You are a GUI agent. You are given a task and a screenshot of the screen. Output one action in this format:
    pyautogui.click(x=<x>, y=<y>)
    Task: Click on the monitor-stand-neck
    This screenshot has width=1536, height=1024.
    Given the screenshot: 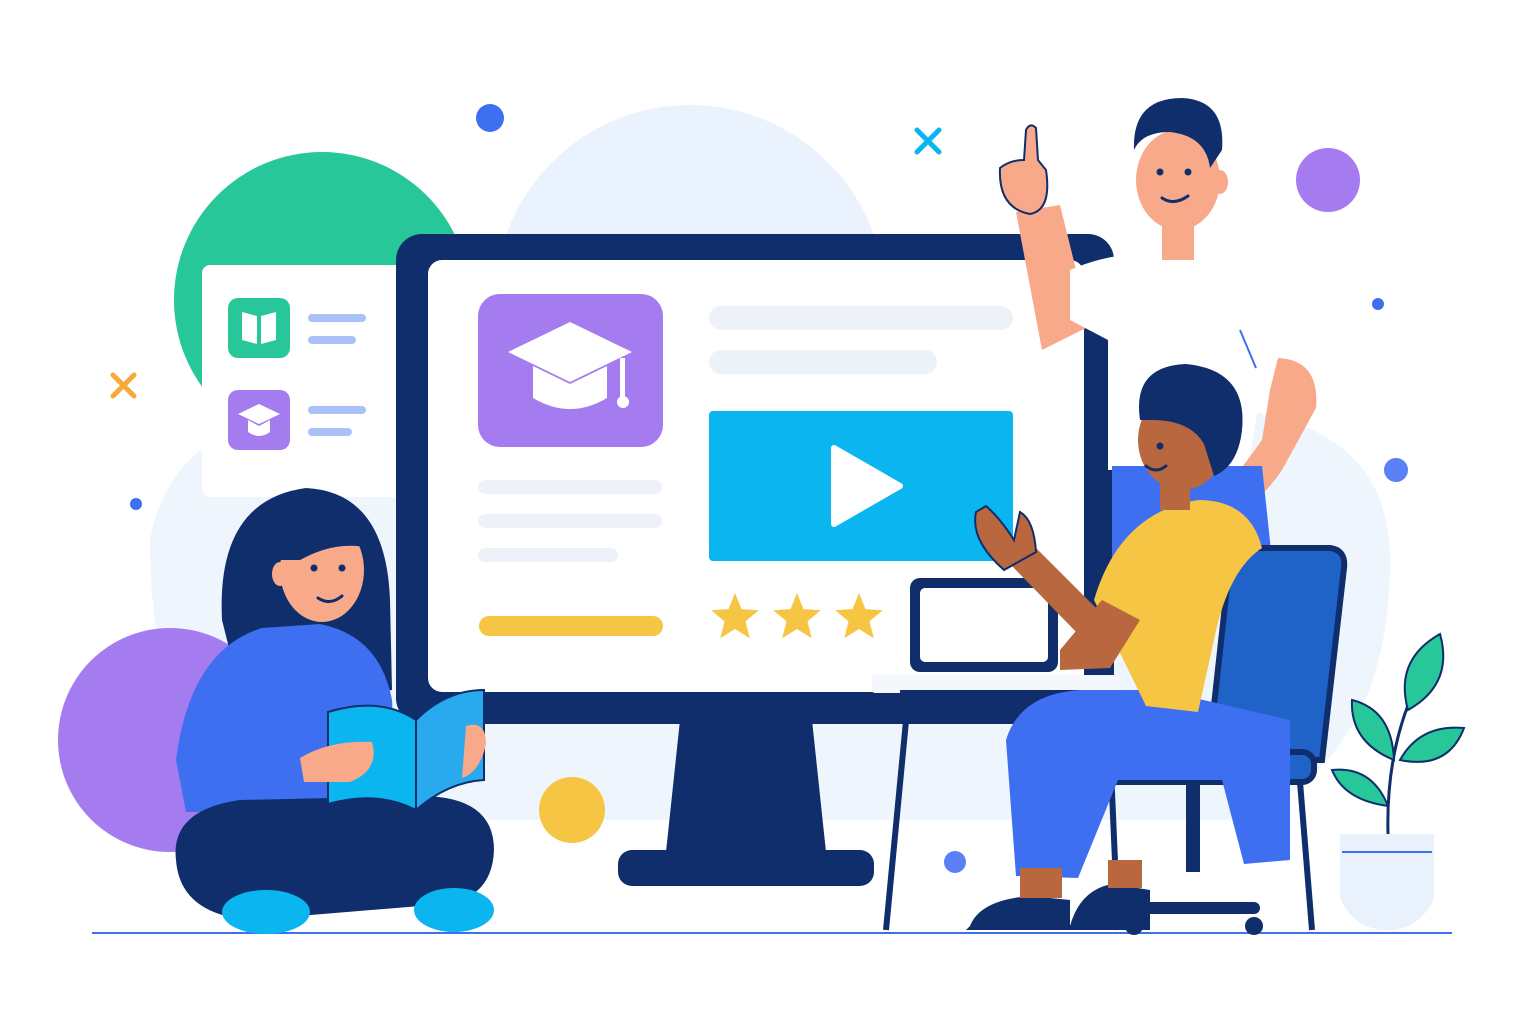 What is the action you would take?
    pyautogui.click(x=746, y=786)
    